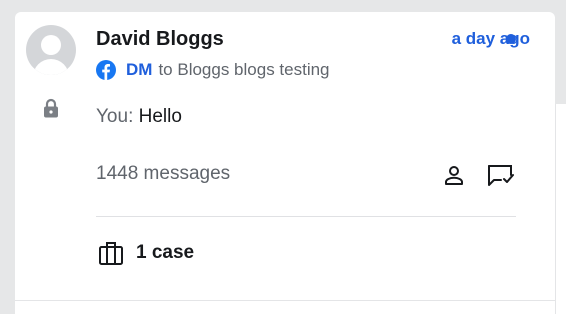 This screenshot has height=314, width=566. What do you see at coordinates (560, 209) in the screenshot?
I see `adjacent-panel-edge` at bounding box center [560, 209].